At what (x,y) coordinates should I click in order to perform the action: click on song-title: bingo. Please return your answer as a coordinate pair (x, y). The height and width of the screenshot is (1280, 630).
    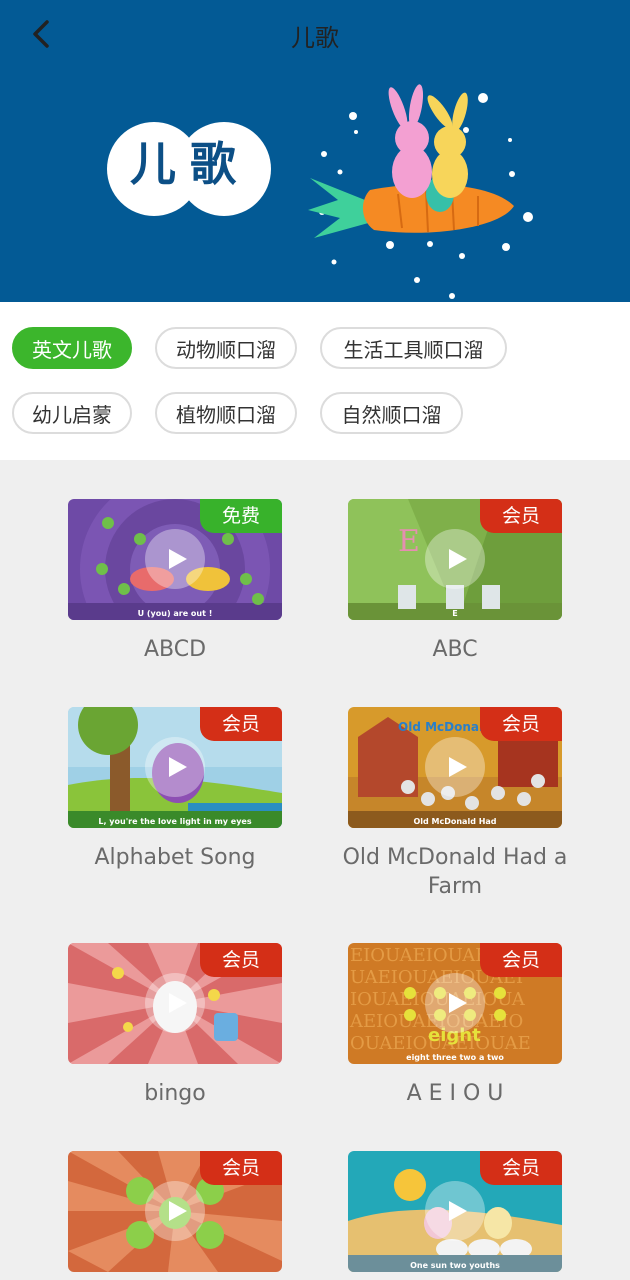
    Looking at the image, I should click on (175, 1093).